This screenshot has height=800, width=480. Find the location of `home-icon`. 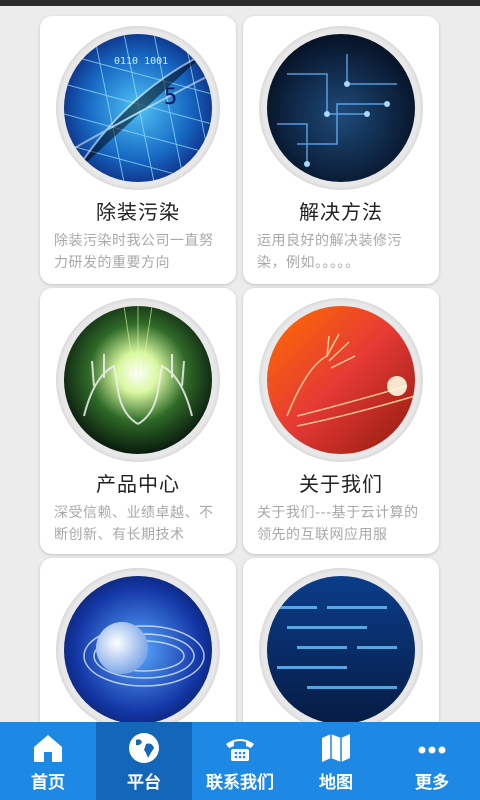

home-icon is located at coordinates (48, 748).